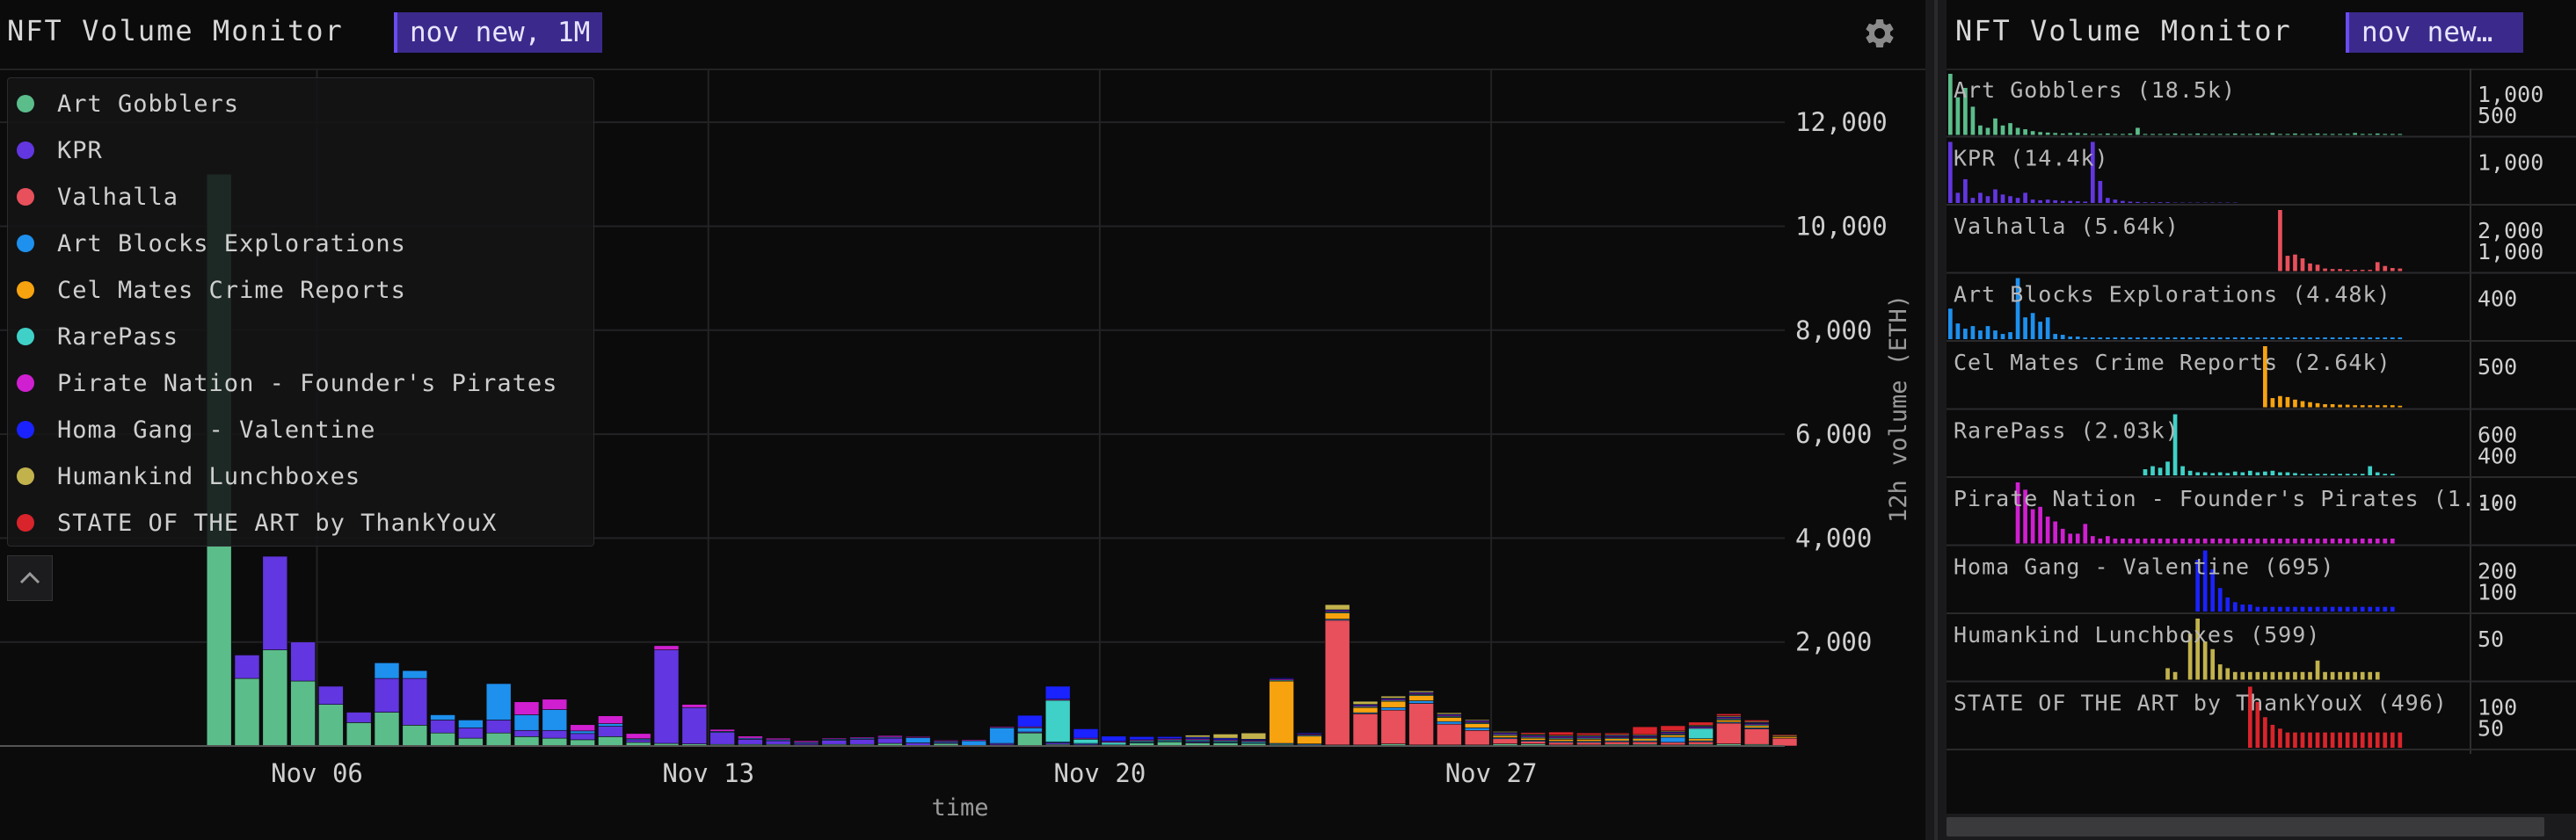 The image size is (2576, 840). What do you see at coordinates (188, 476) in the screenshot?
I see `legend-item: Humankind Lunchboxes` at bounding box center [188, 476].